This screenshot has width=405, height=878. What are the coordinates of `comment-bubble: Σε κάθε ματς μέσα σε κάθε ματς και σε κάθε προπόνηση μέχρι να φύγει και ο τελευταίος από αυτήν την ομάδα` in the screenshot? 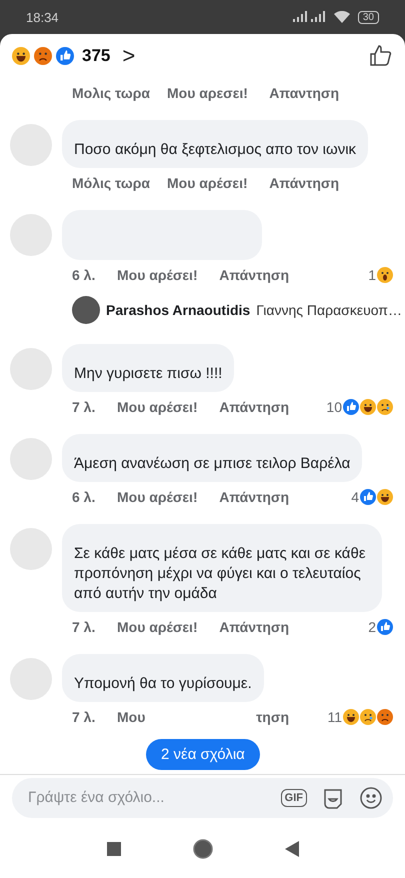 It's located at (222, 568).